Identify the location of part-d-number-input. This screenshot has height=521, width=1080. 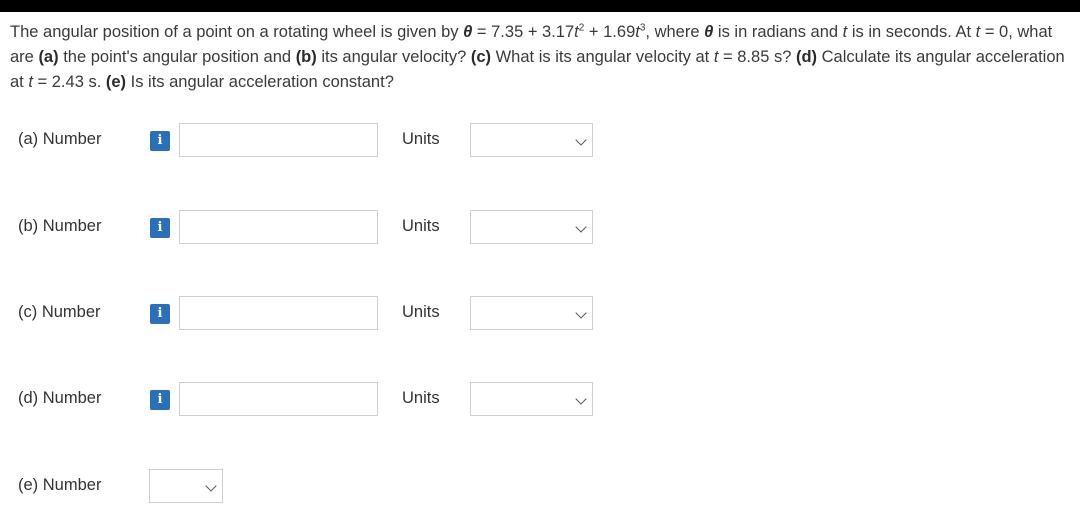
(278, 399).